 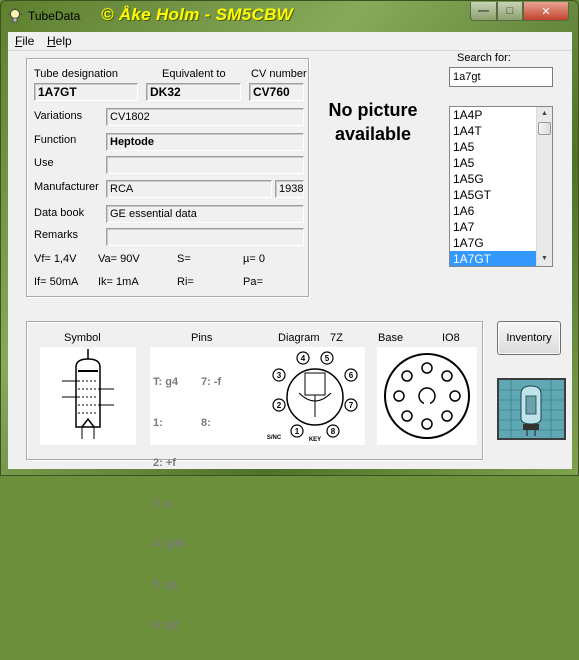 I want to click on menu-help-accel: H, so click(x=51, y=41).